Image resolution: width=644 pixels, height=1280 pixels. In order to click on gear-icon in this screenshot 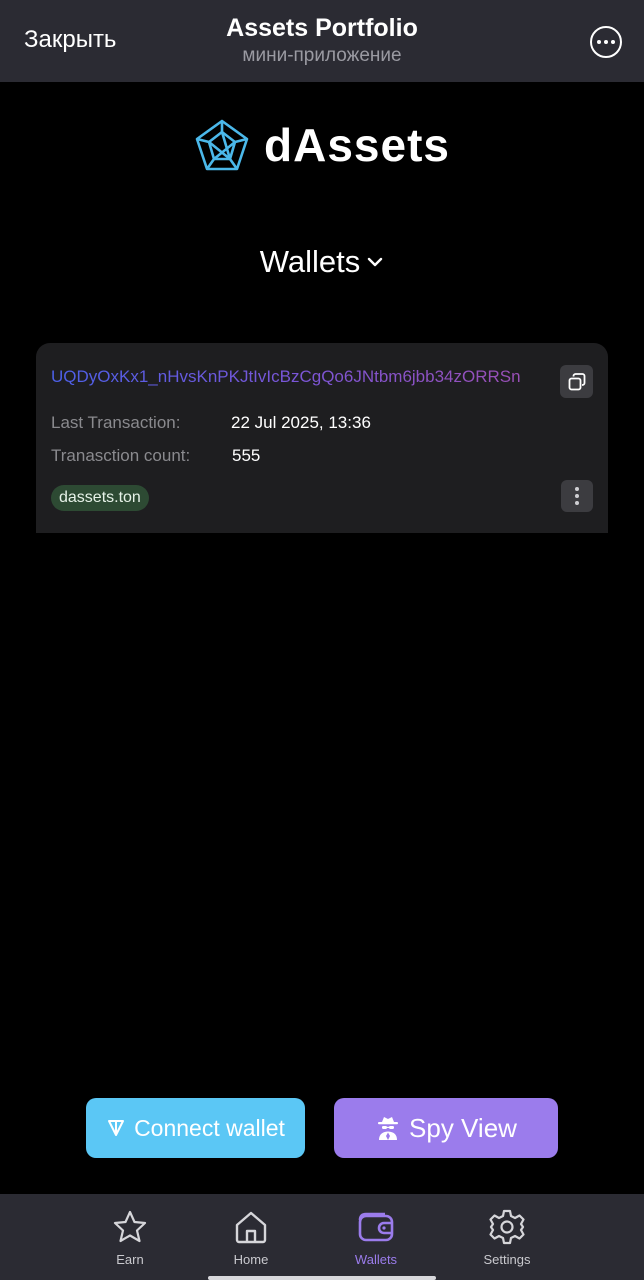, I will do `click(507, 1227)`.